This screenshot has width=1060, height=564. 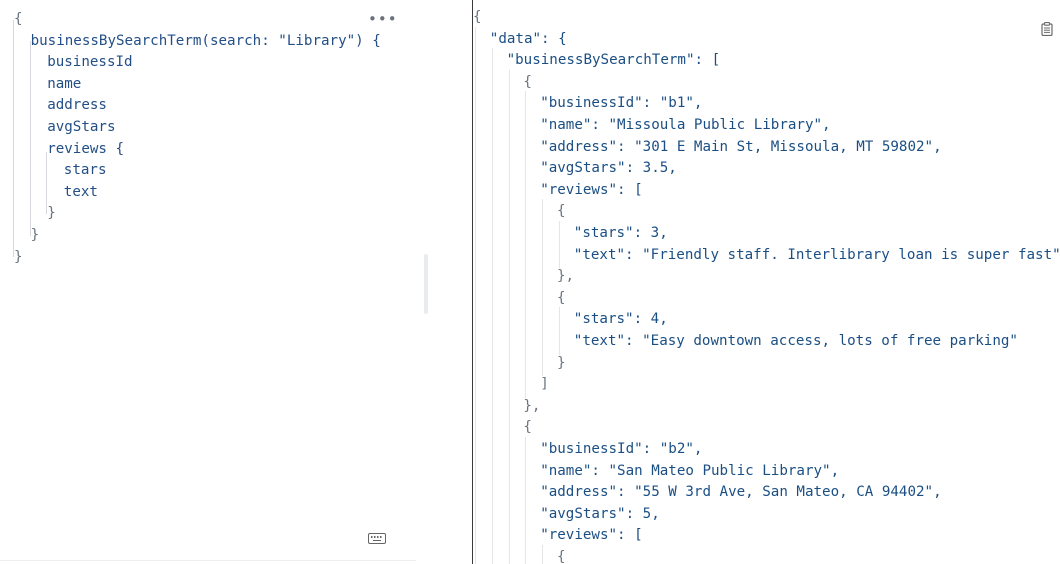 I want to click on query-line: businessId, so click(x=90, y=62).